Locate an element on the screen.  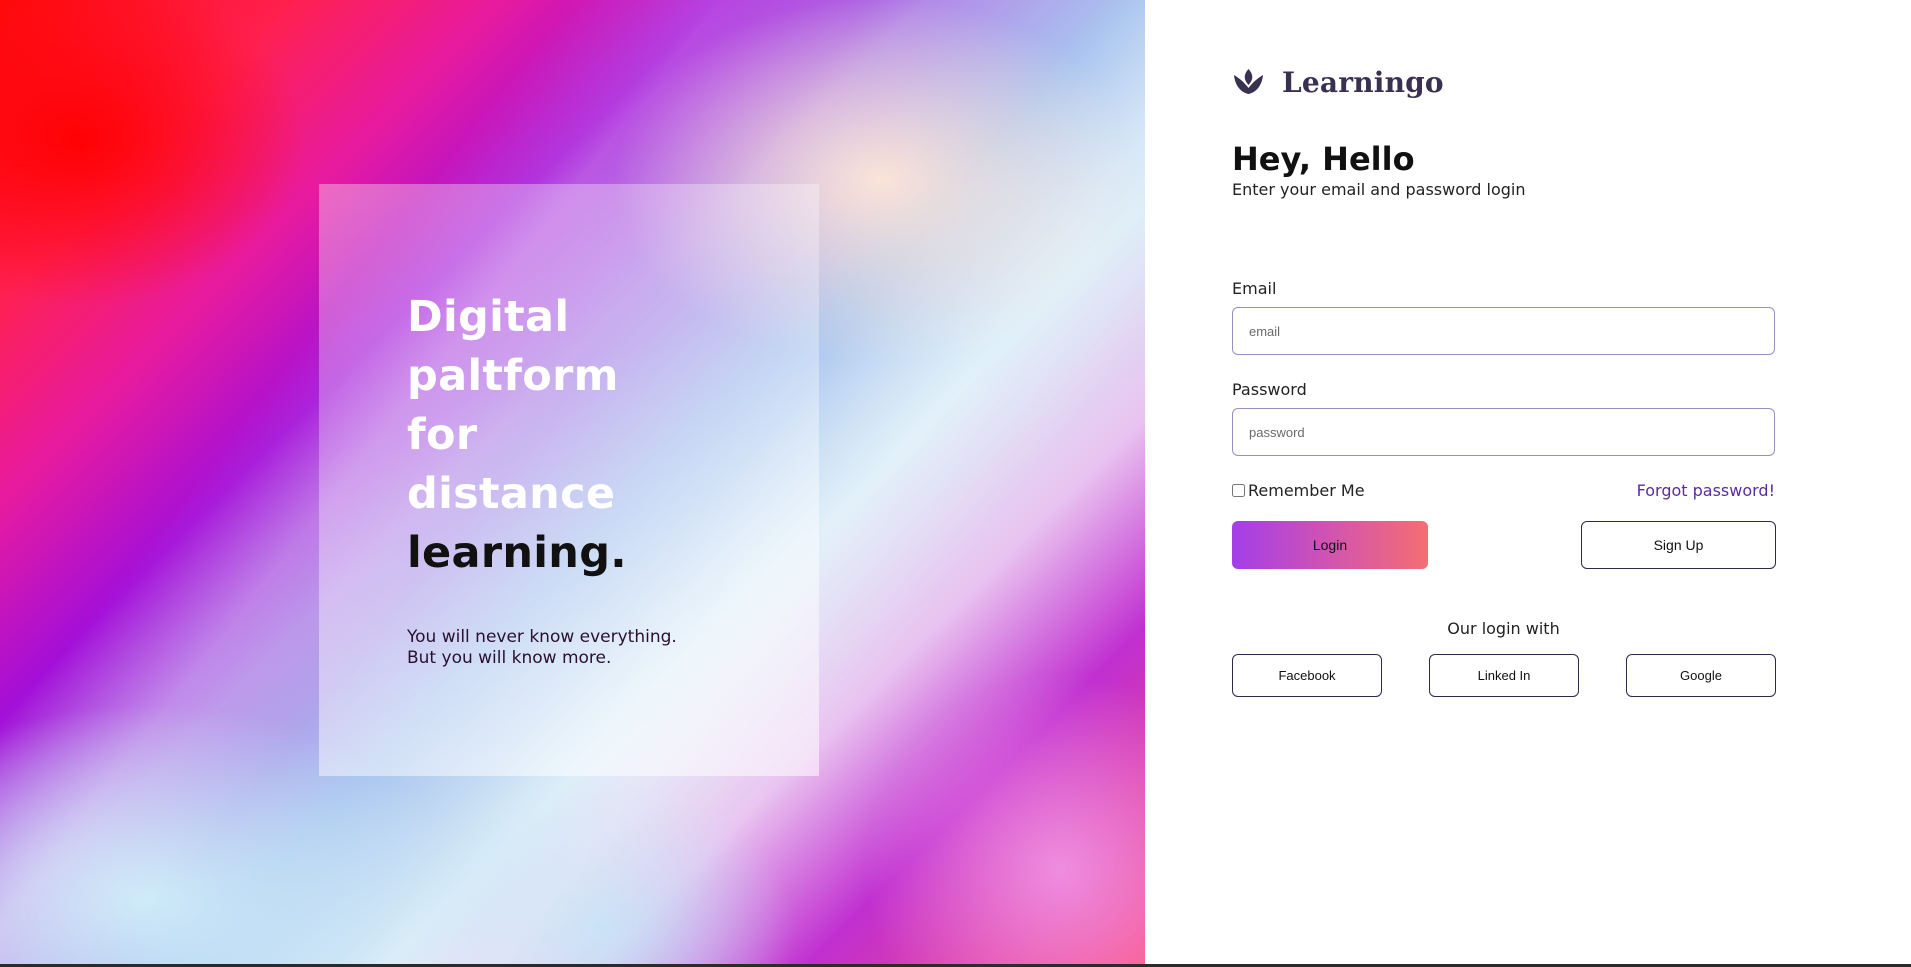
password-field is located at coordinates (1503, 432).